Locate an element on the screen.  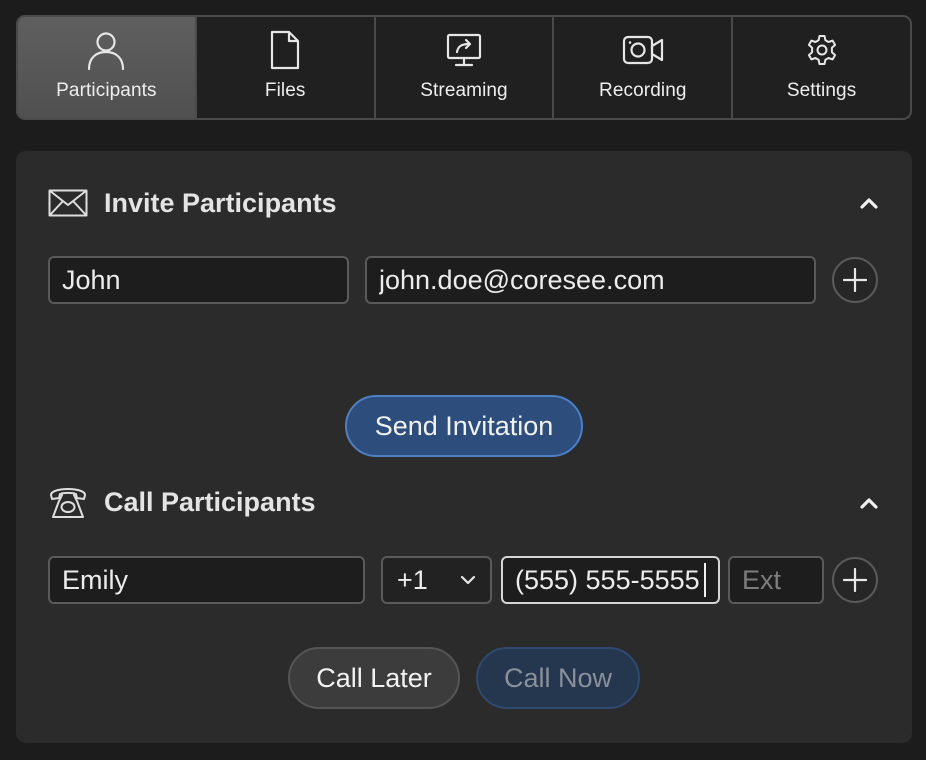
call-now-label: Call Now is located at coordinates (558, 677).